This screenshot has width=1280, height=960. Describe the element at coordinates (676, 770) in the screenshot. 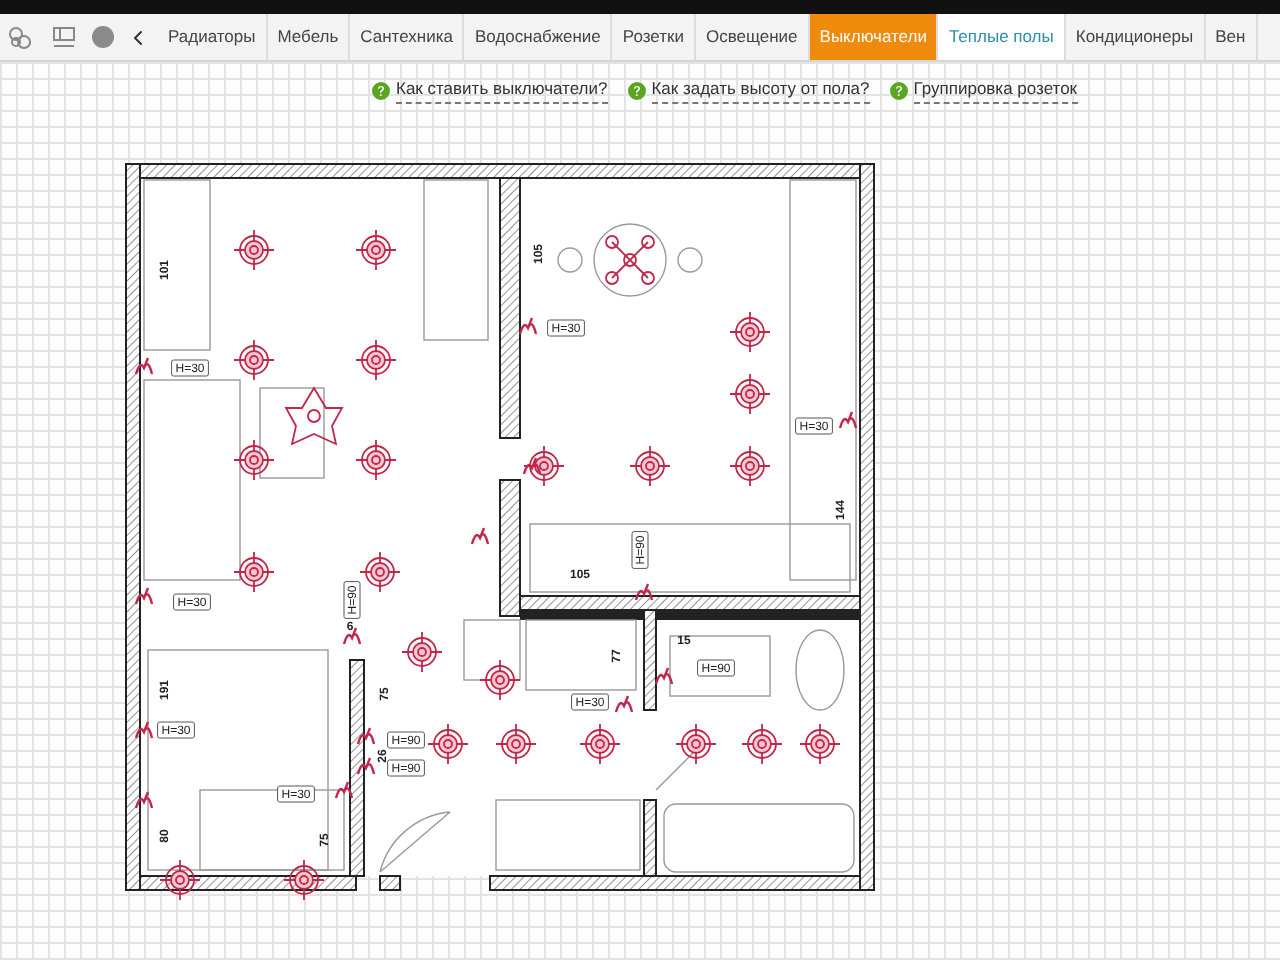

I see `door` at that location.